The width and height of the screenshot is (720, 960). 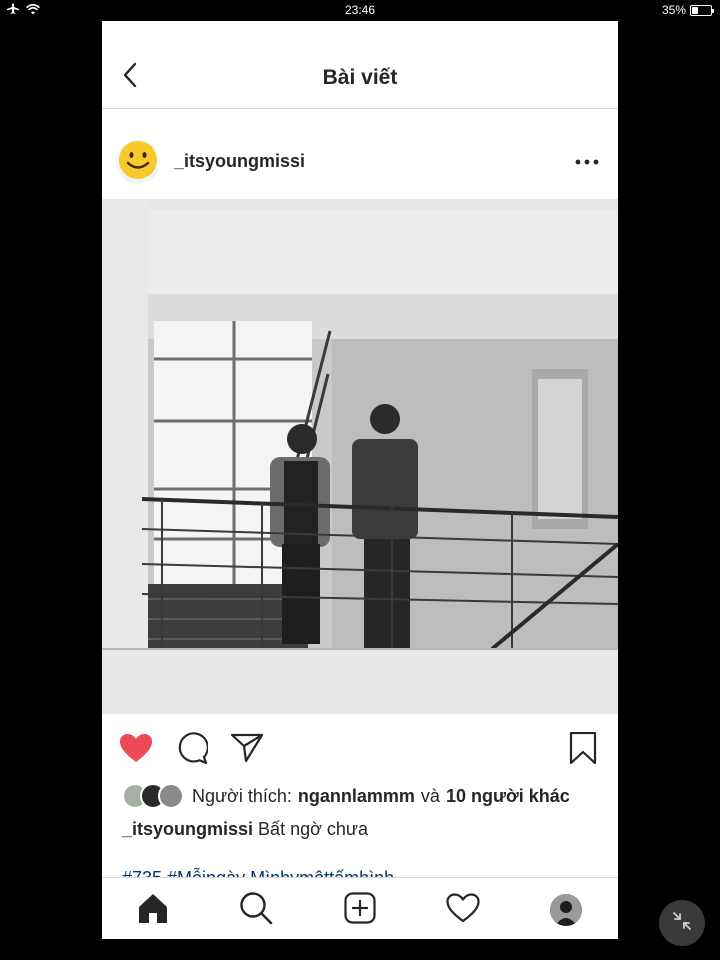 What do you see at coordinates (702, 10) in the screenshot?
I see `battery-icon` at bounding box center [702, 10].